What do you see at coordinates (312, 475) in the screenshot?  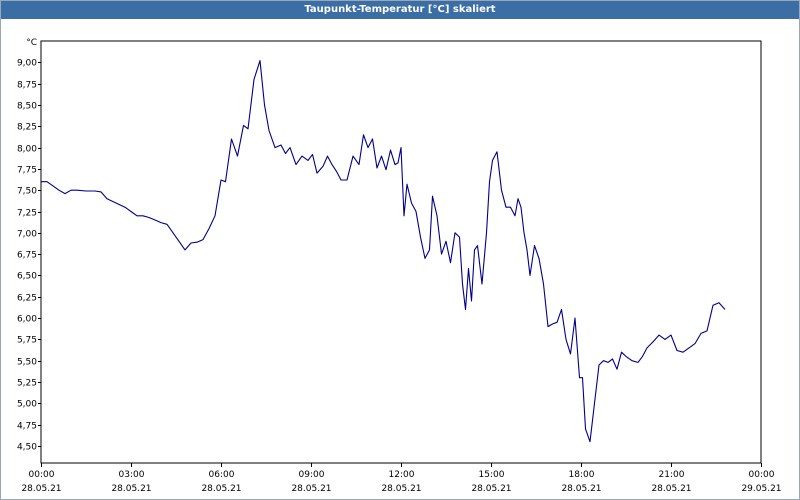 I see `x-tick-time: 09:00` at bounding box center [312, 475].